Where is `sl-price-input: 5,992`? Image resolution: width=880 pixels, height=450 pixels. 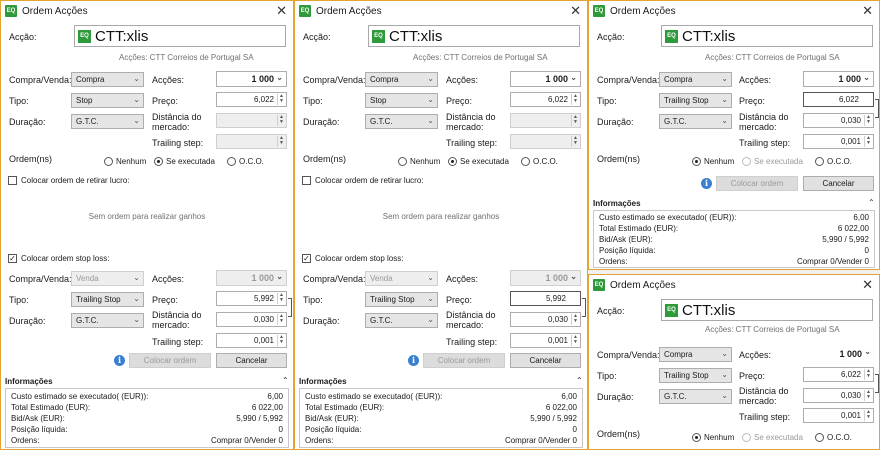
sl-price-input: 5,992 is located at coordinates (545, 298).